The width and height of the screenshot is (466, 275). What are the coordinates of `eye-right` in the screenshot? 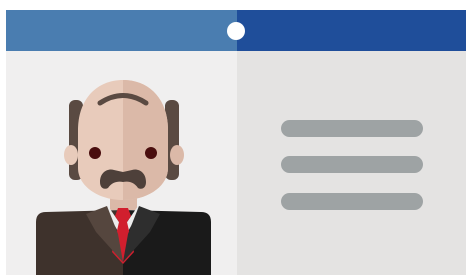 It's located at (151, 153).